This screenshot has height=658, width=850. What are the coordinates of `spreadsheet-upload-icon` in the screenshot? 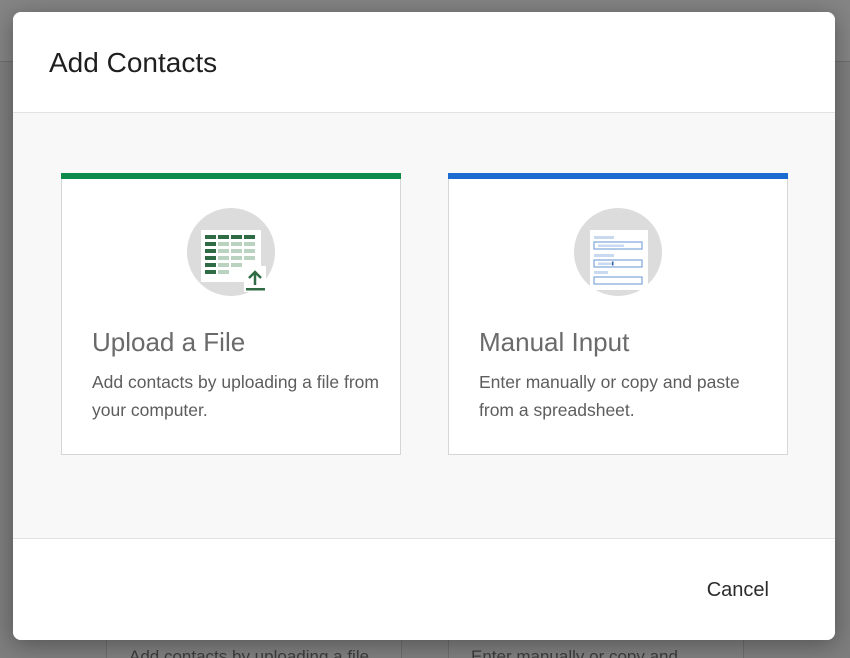 It's located at (231, 252).